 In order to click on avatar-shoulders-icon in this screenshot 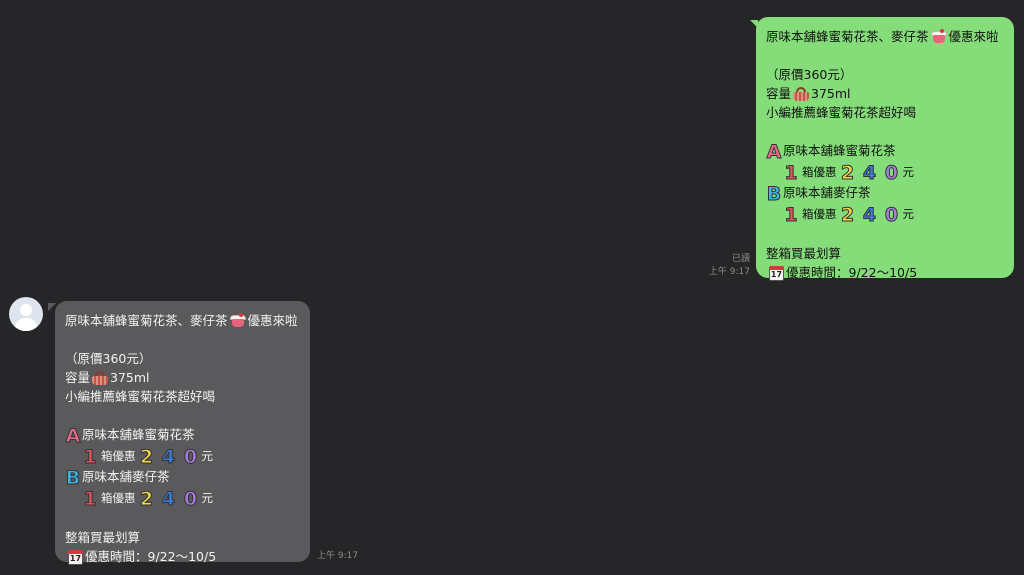, I will do `click(26, 324)`.